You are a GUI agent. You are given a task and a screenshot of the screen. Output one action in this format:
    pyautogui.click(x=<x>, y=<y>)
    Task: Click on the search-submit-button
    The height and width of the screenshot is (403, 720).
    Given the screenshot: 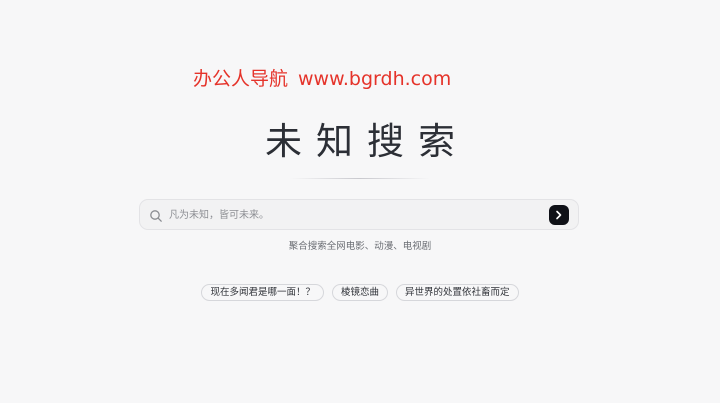 What is the action you would take?
    pyautogui.click(x=559, y=215)
    